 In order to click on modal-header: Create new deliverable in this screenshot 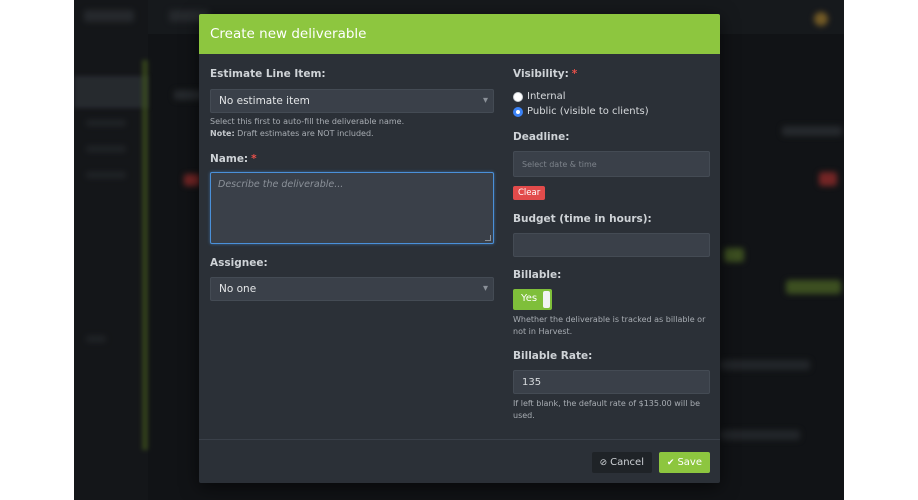, I will do `click(459, 34)`.